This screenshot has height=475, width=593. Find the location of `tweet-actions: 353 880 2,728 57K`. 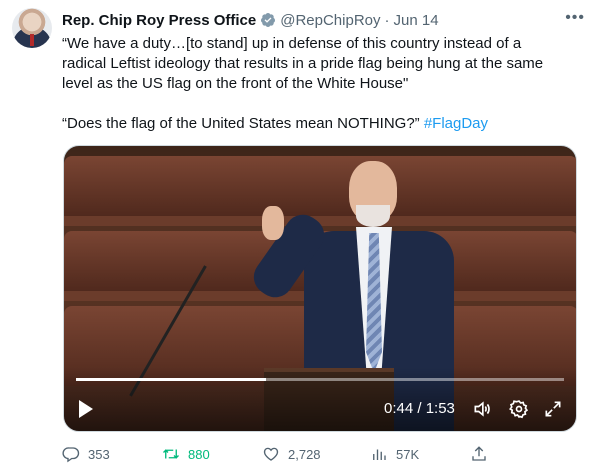

tweet-actions: 353 880 2,728 57K is located at coordinates (272, 454).